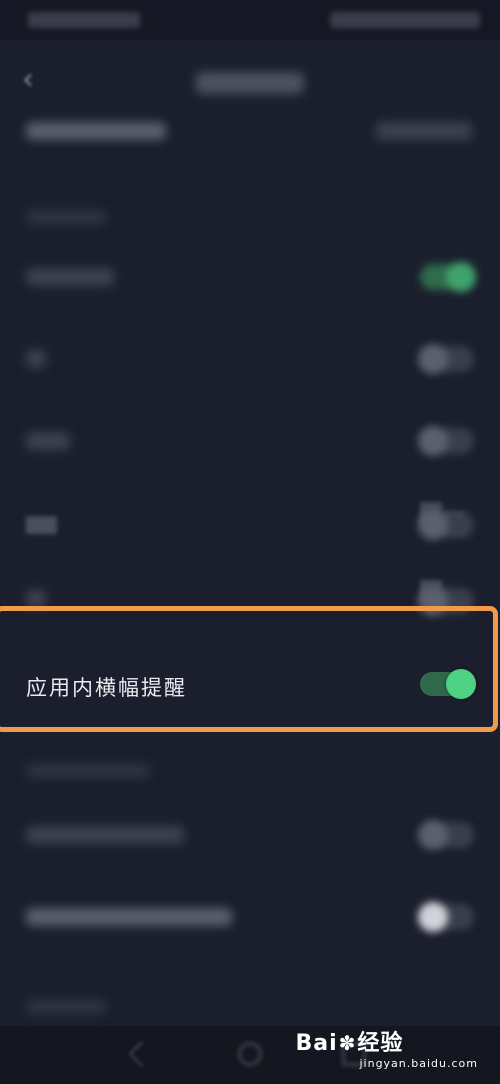 The width and height of the screenshot is (500, 1084). Describe the element at coordinates (249, 669) in the screenshot. I see `highlight-box` at that location.